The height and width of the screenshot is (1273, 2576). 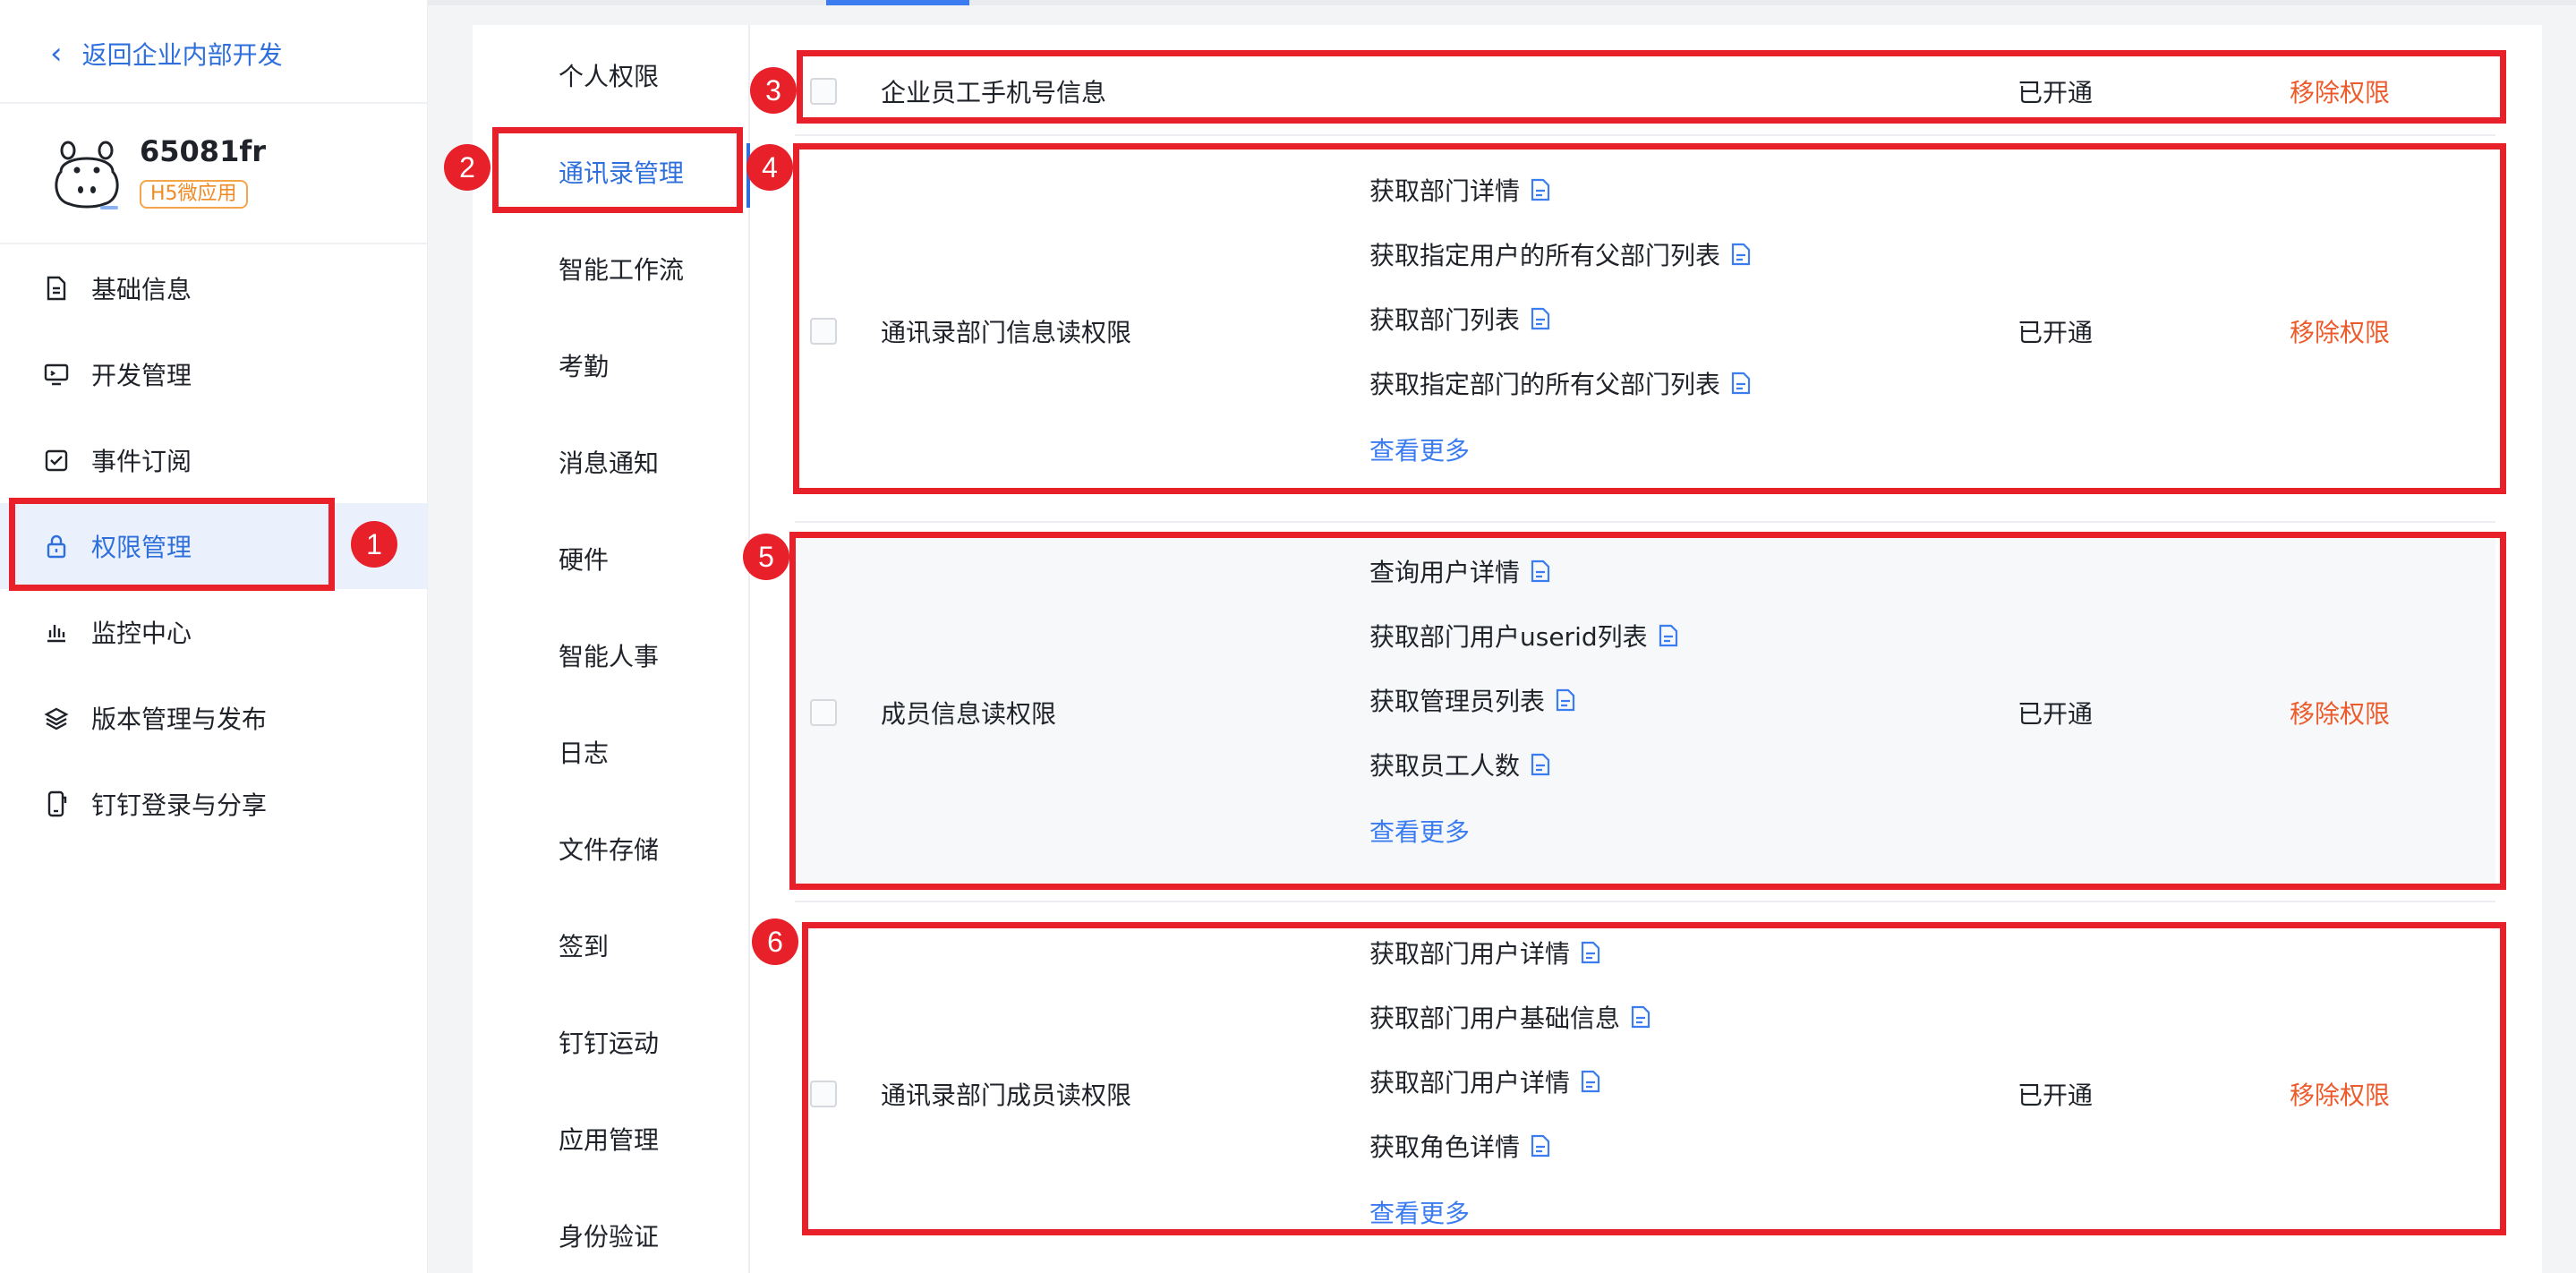 What do you see at coordinates (56, 374) in the screenshot?
I see `monitor-icon` at bounding box center [56, 374].